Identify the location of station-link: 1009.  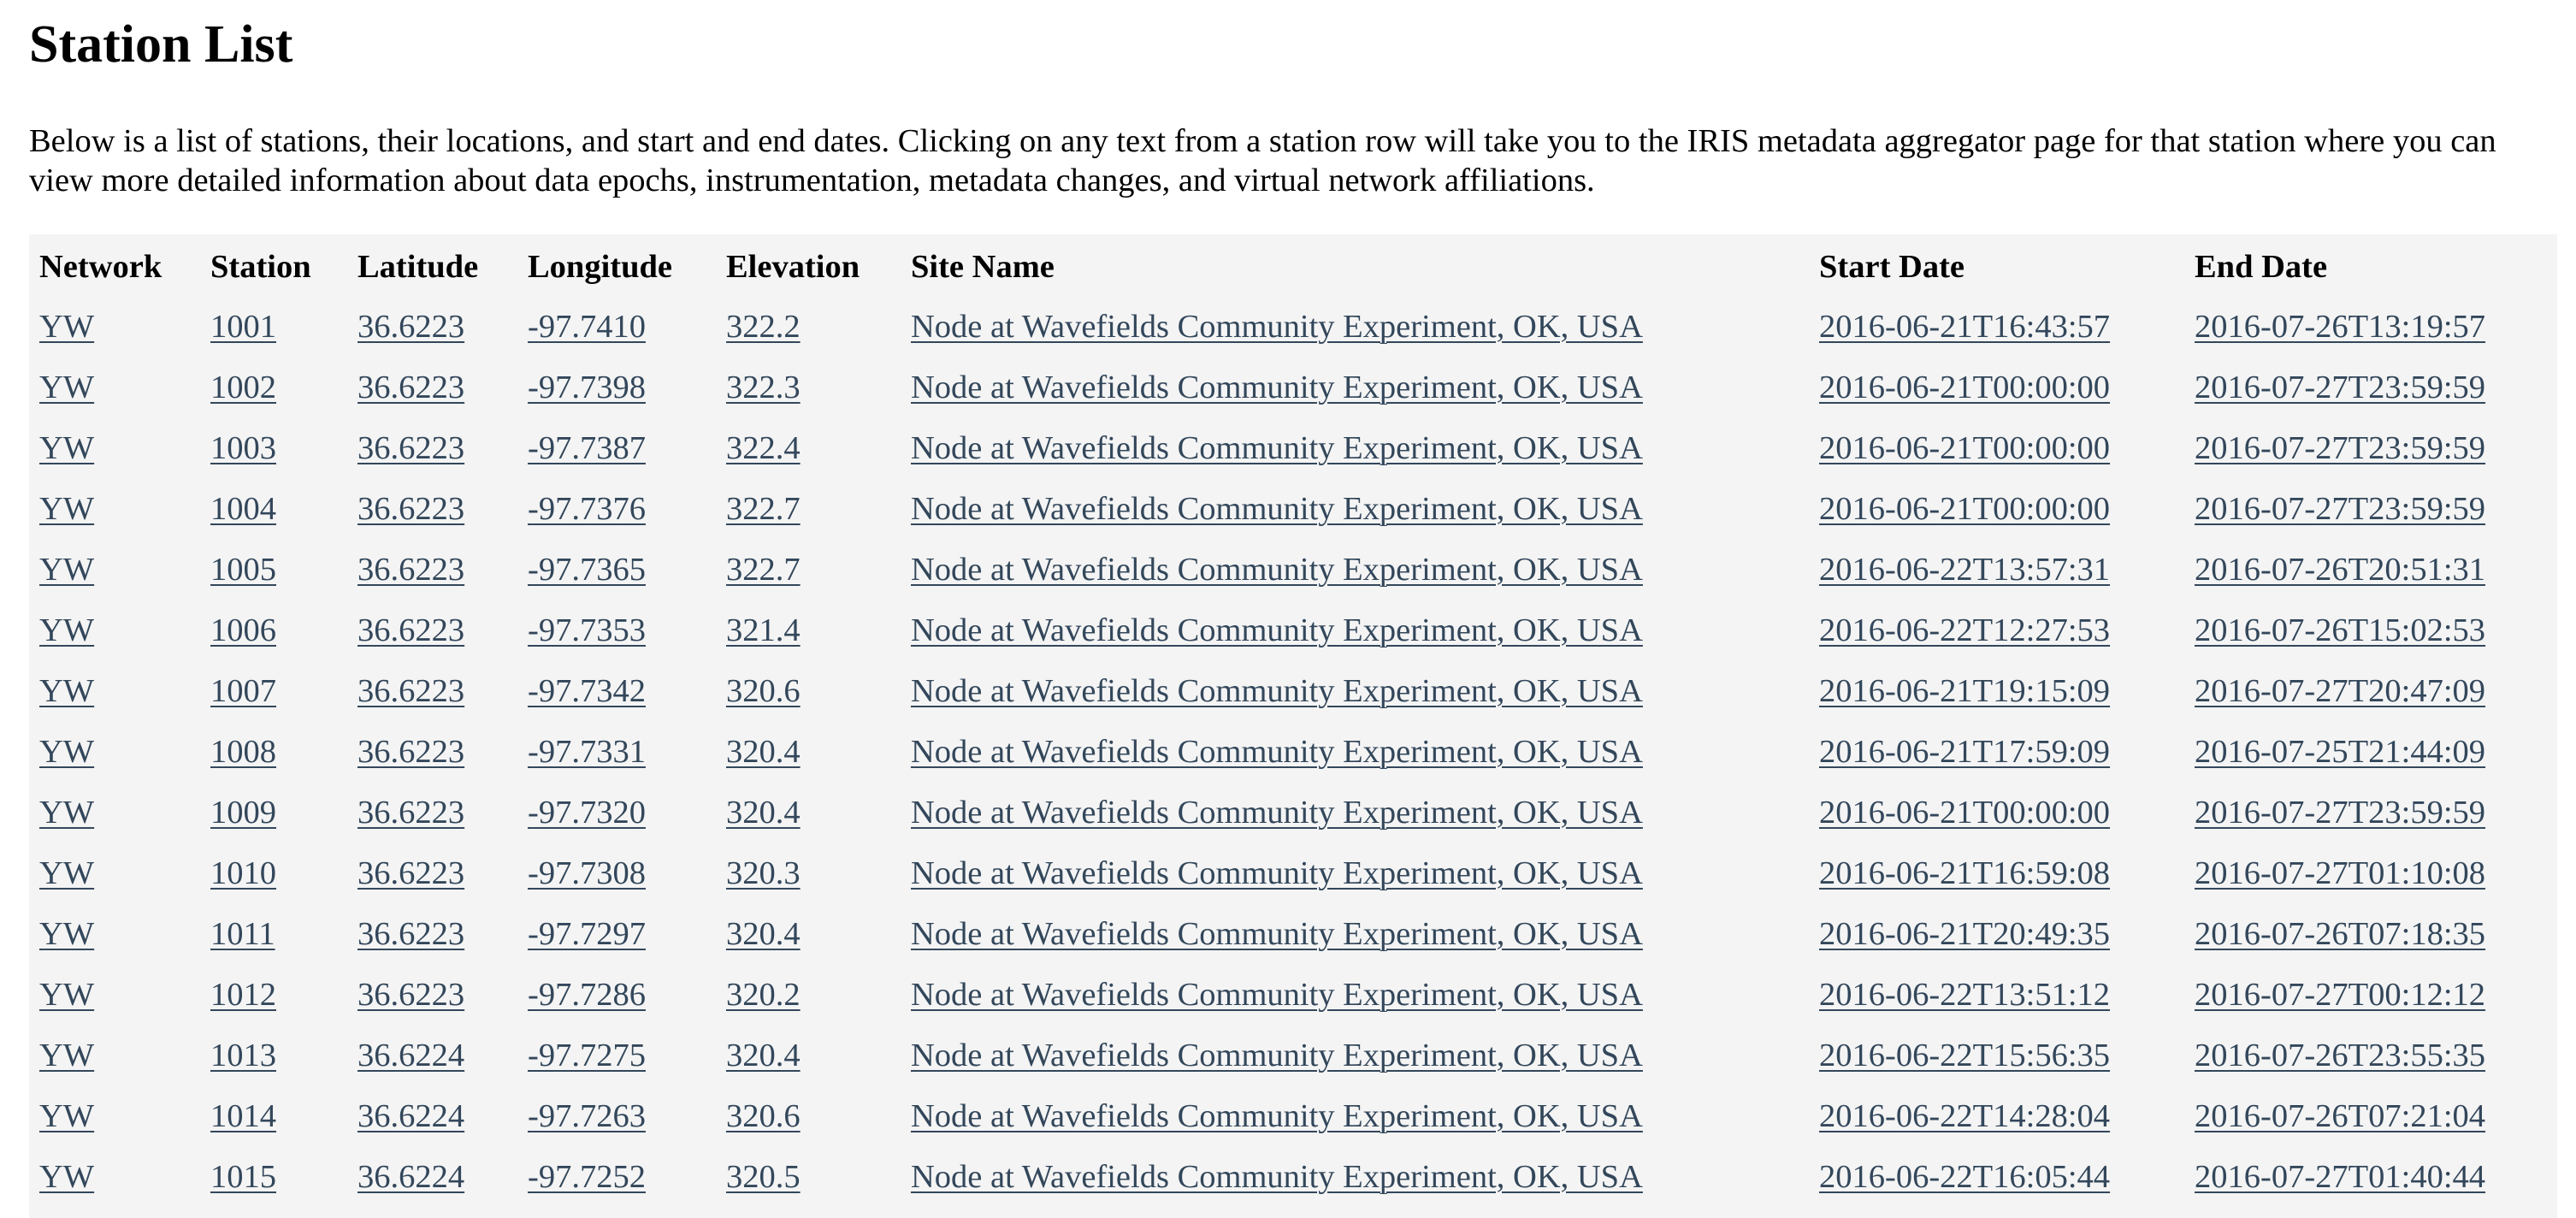
(243, 813).